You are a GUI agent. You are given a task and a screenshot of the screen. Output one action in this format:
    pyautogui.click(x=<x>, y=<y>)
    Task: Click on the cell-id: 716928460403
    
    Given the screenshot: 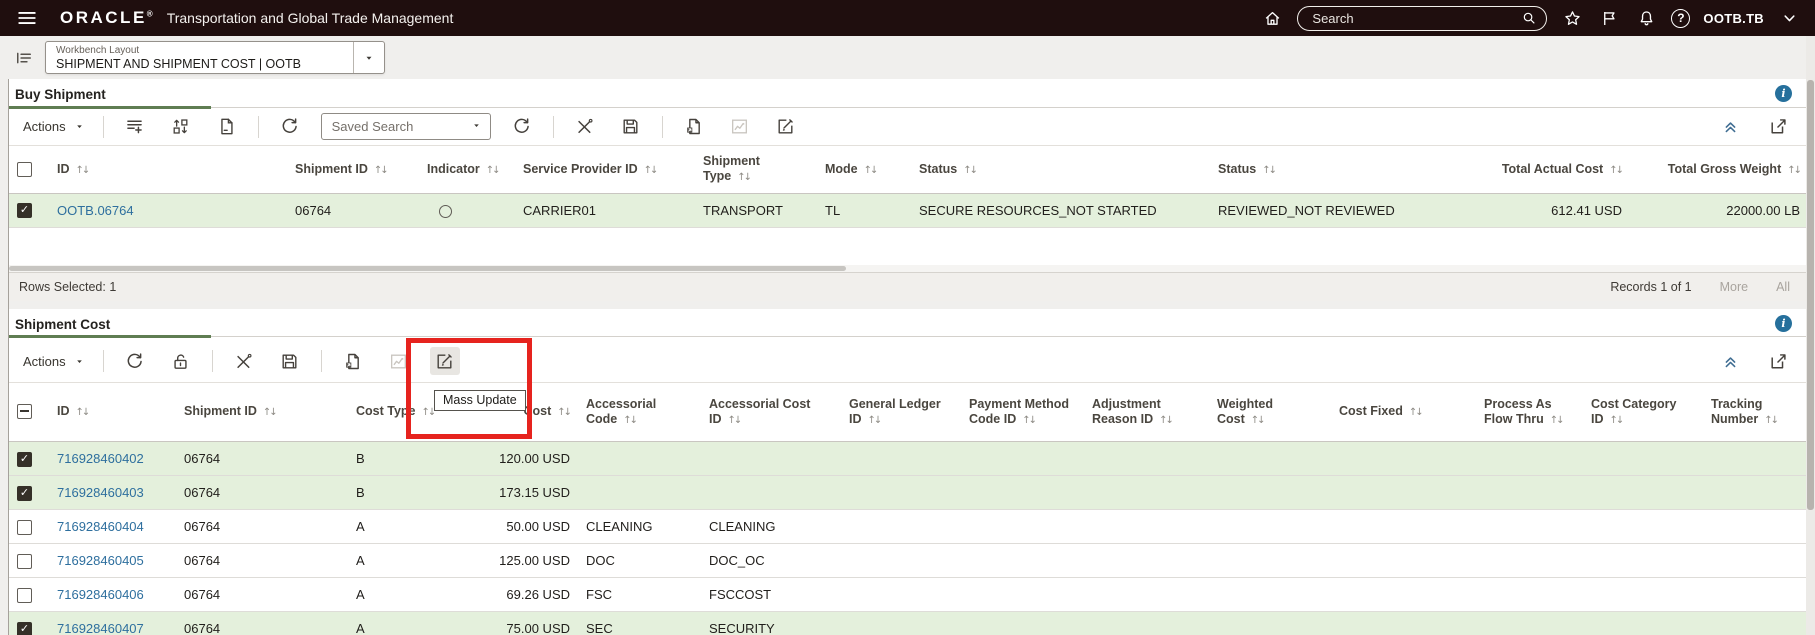 What is the action you would take?
    pyautogui.click(x=112, y=492)
    